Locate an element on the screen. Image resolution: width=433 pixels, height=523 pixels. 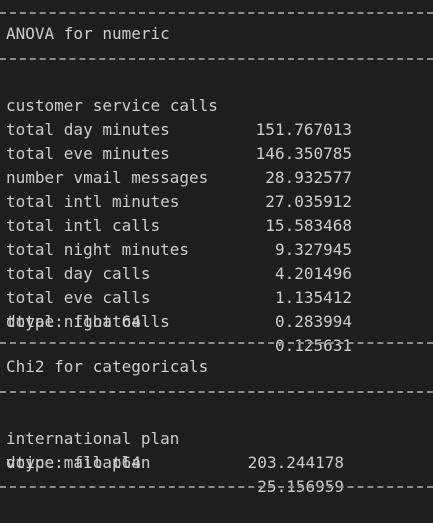
anova-row: total eve calls 0.283994 is located at coordinates (216, 296).